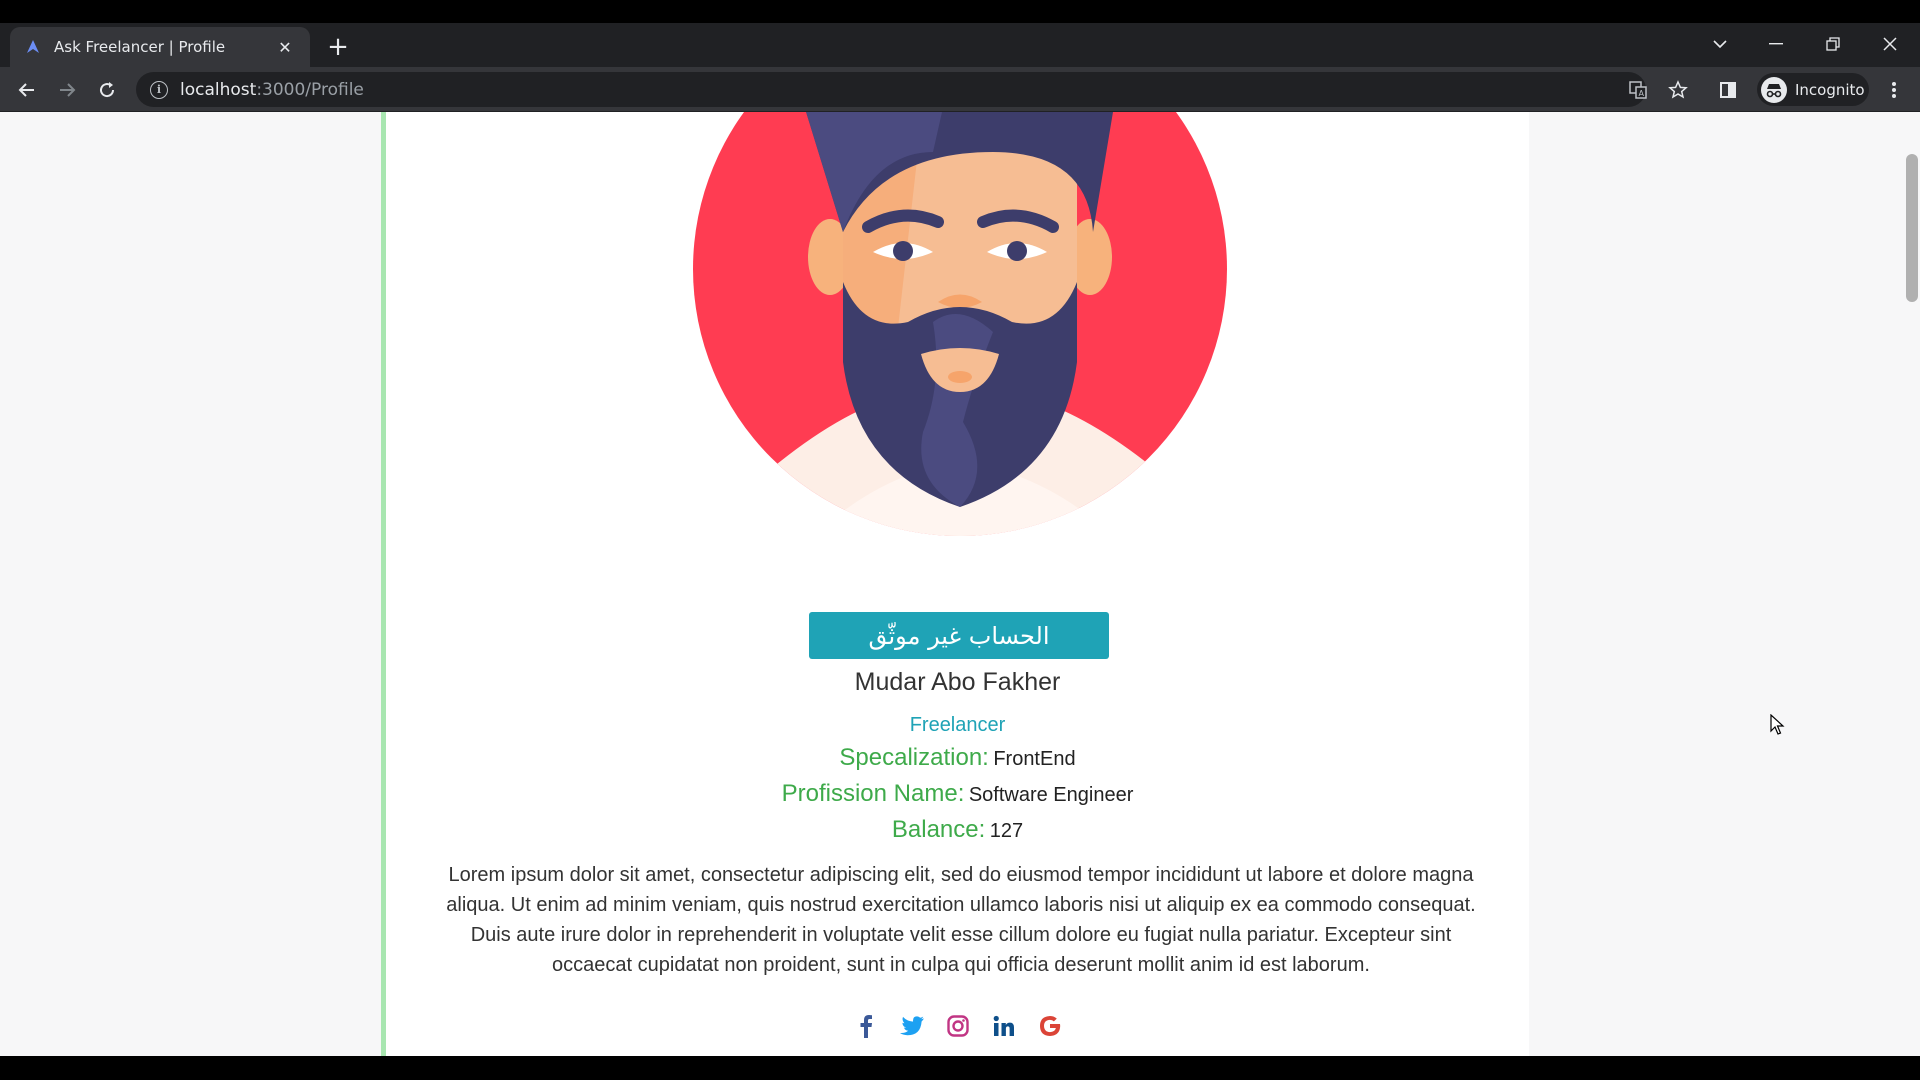  What do you see at coordinates (873, 793) in the screenshot?
I see `profession-label: Profission Name:` at bounding box center [873, 793].